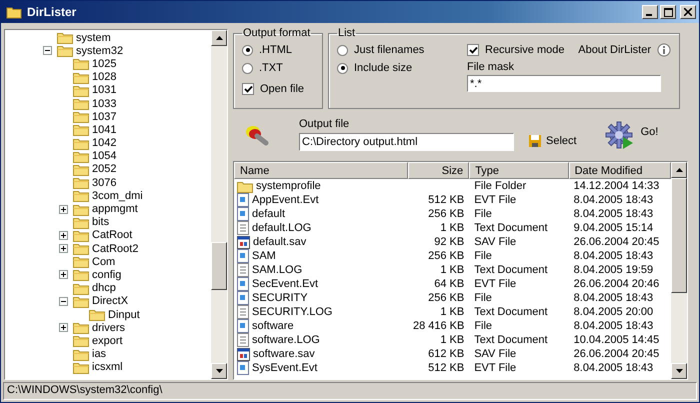  I want to click on tree-item: 1042, so click(104, 143).